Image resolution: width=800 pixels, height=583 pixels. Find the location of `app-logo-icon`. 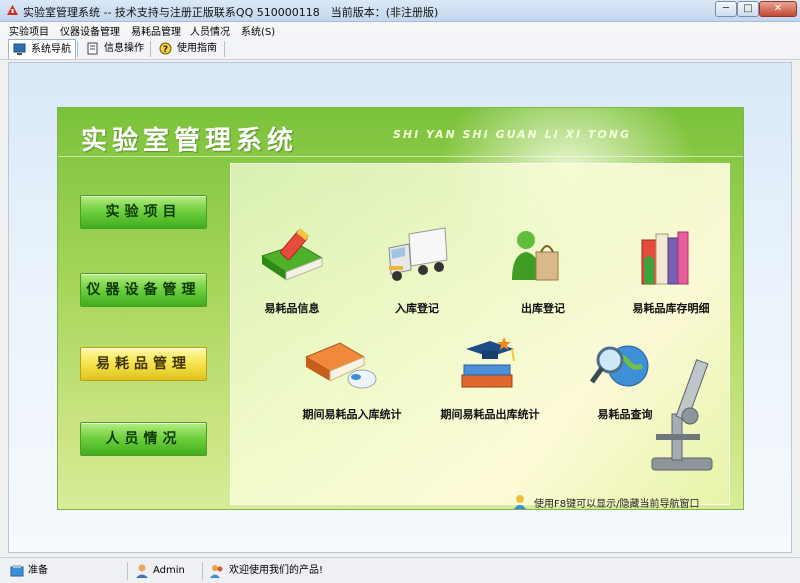

app-logo-icon is located at coordinates (12, 10).